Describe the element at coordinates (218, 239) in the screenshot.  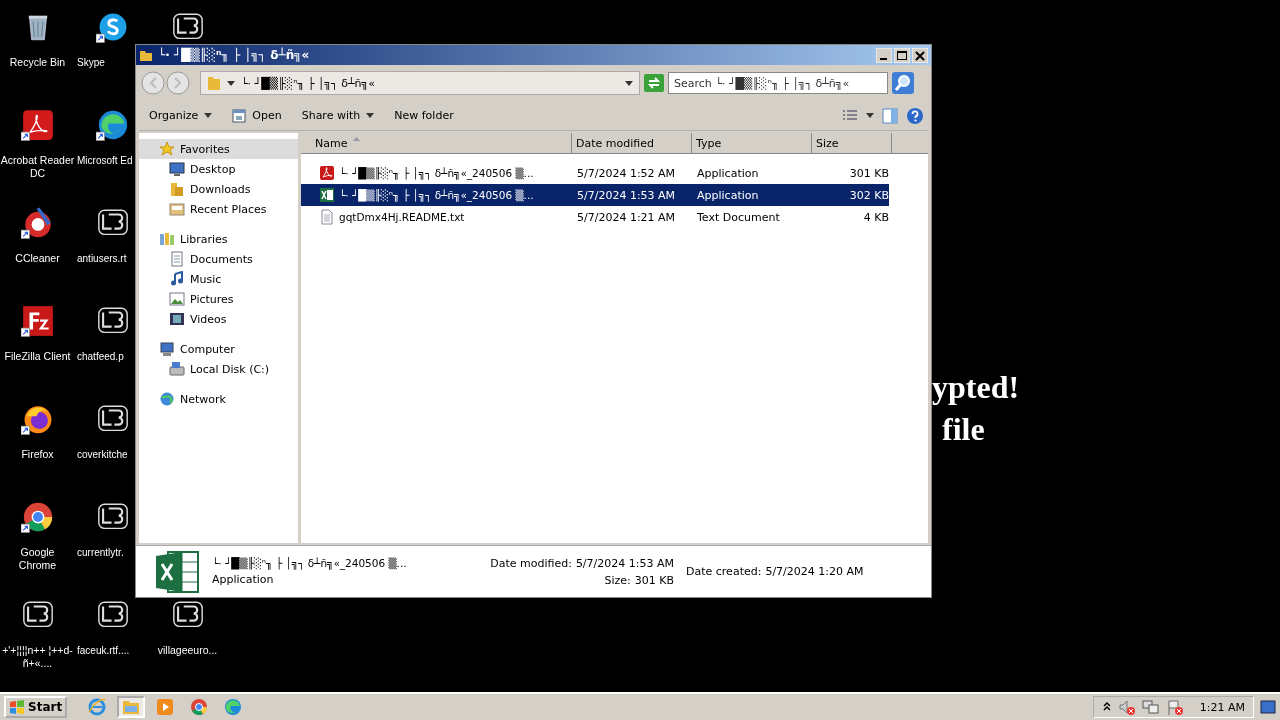
I see `nav-item: Libraries` at that location.